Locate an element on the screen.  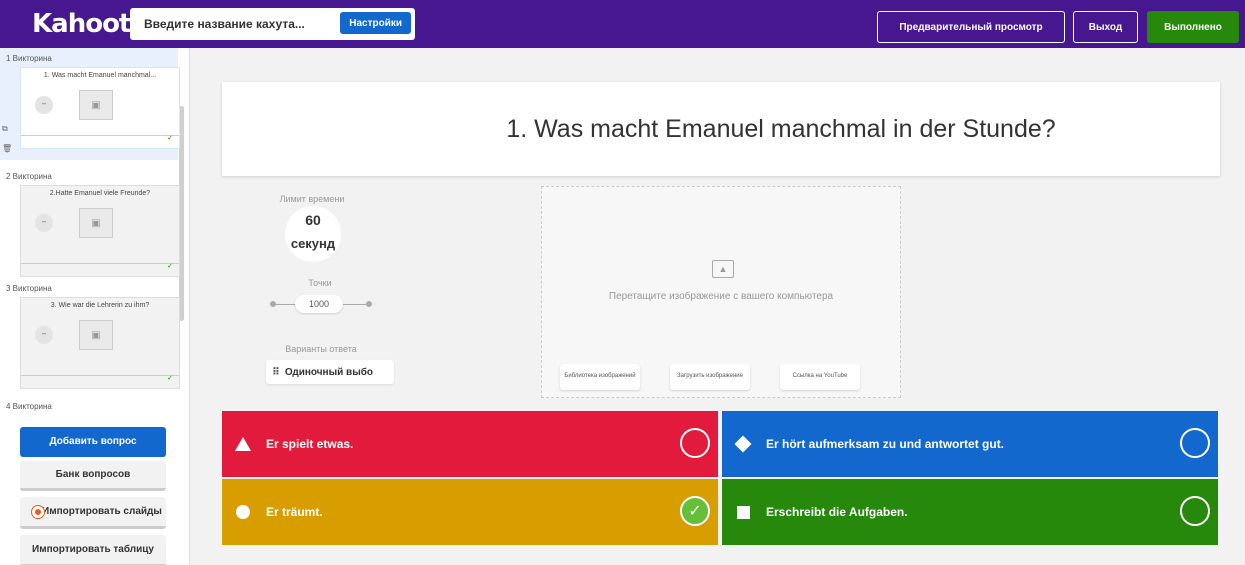
circle-icon is located at coordinates (243, 512).